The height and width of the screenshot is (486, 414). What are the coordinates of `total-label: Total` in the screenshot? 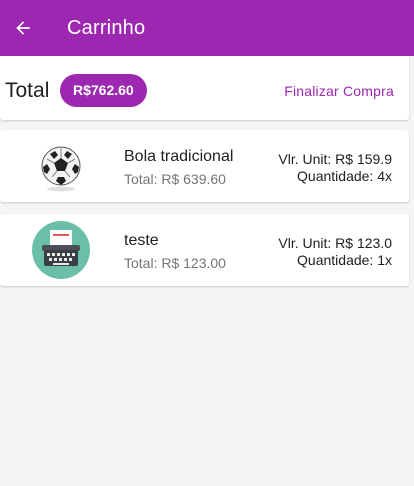 It's located at (27, 90).